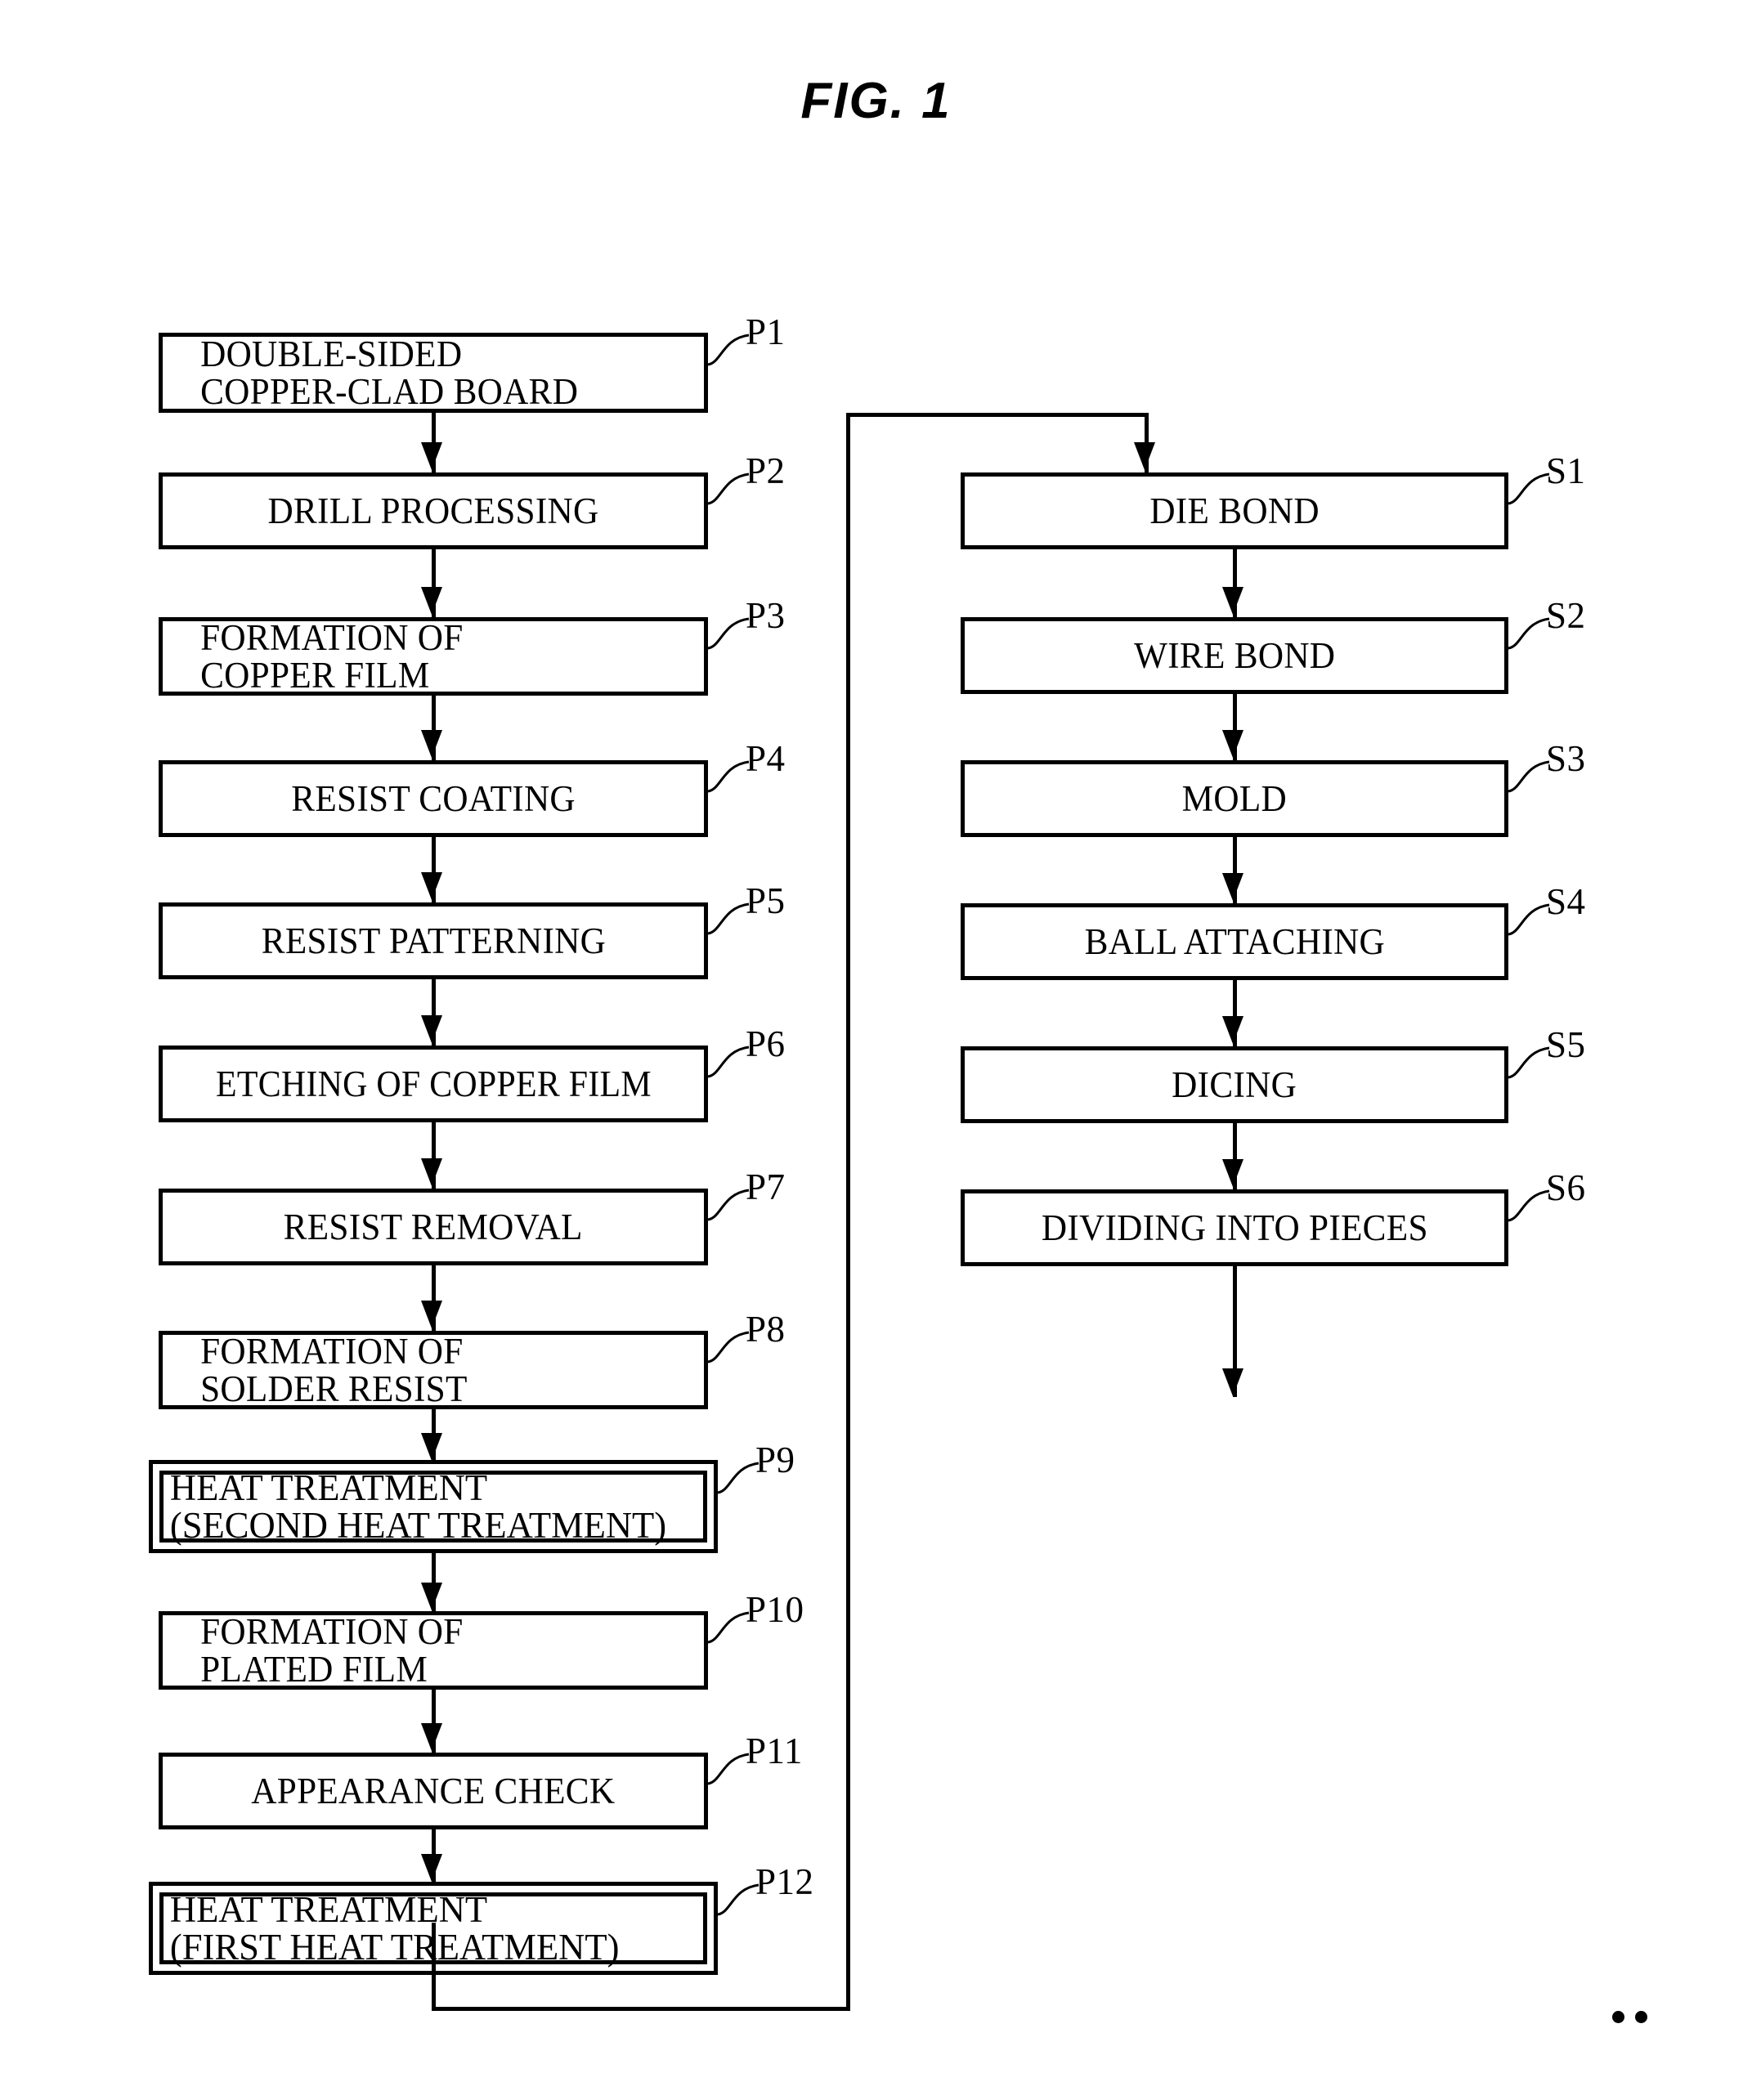 Image resolution: width=1752 pixels, height=2100 pixels. I want to click on process-box-p7: RESIST REMOVAL, so click(434, 1227).